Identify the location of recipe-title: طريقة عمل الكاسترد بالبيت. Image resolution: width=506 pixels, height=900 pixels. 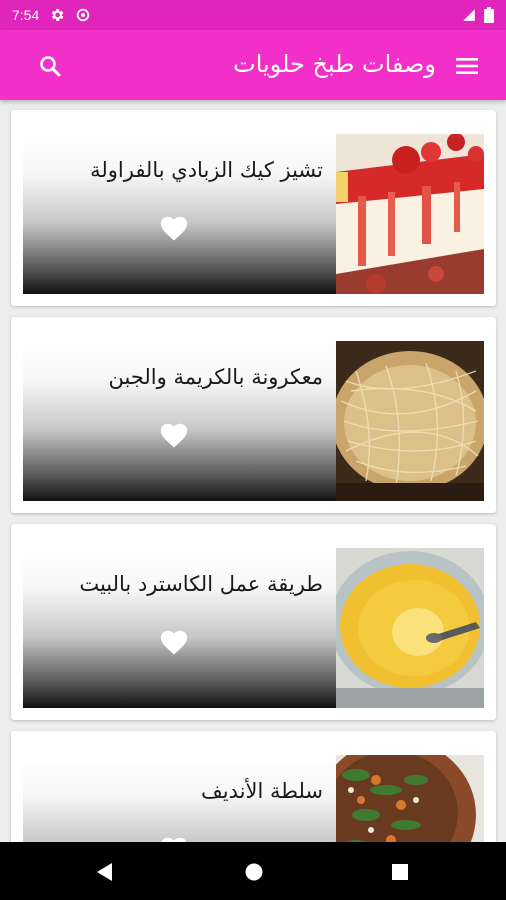
(201, 584).